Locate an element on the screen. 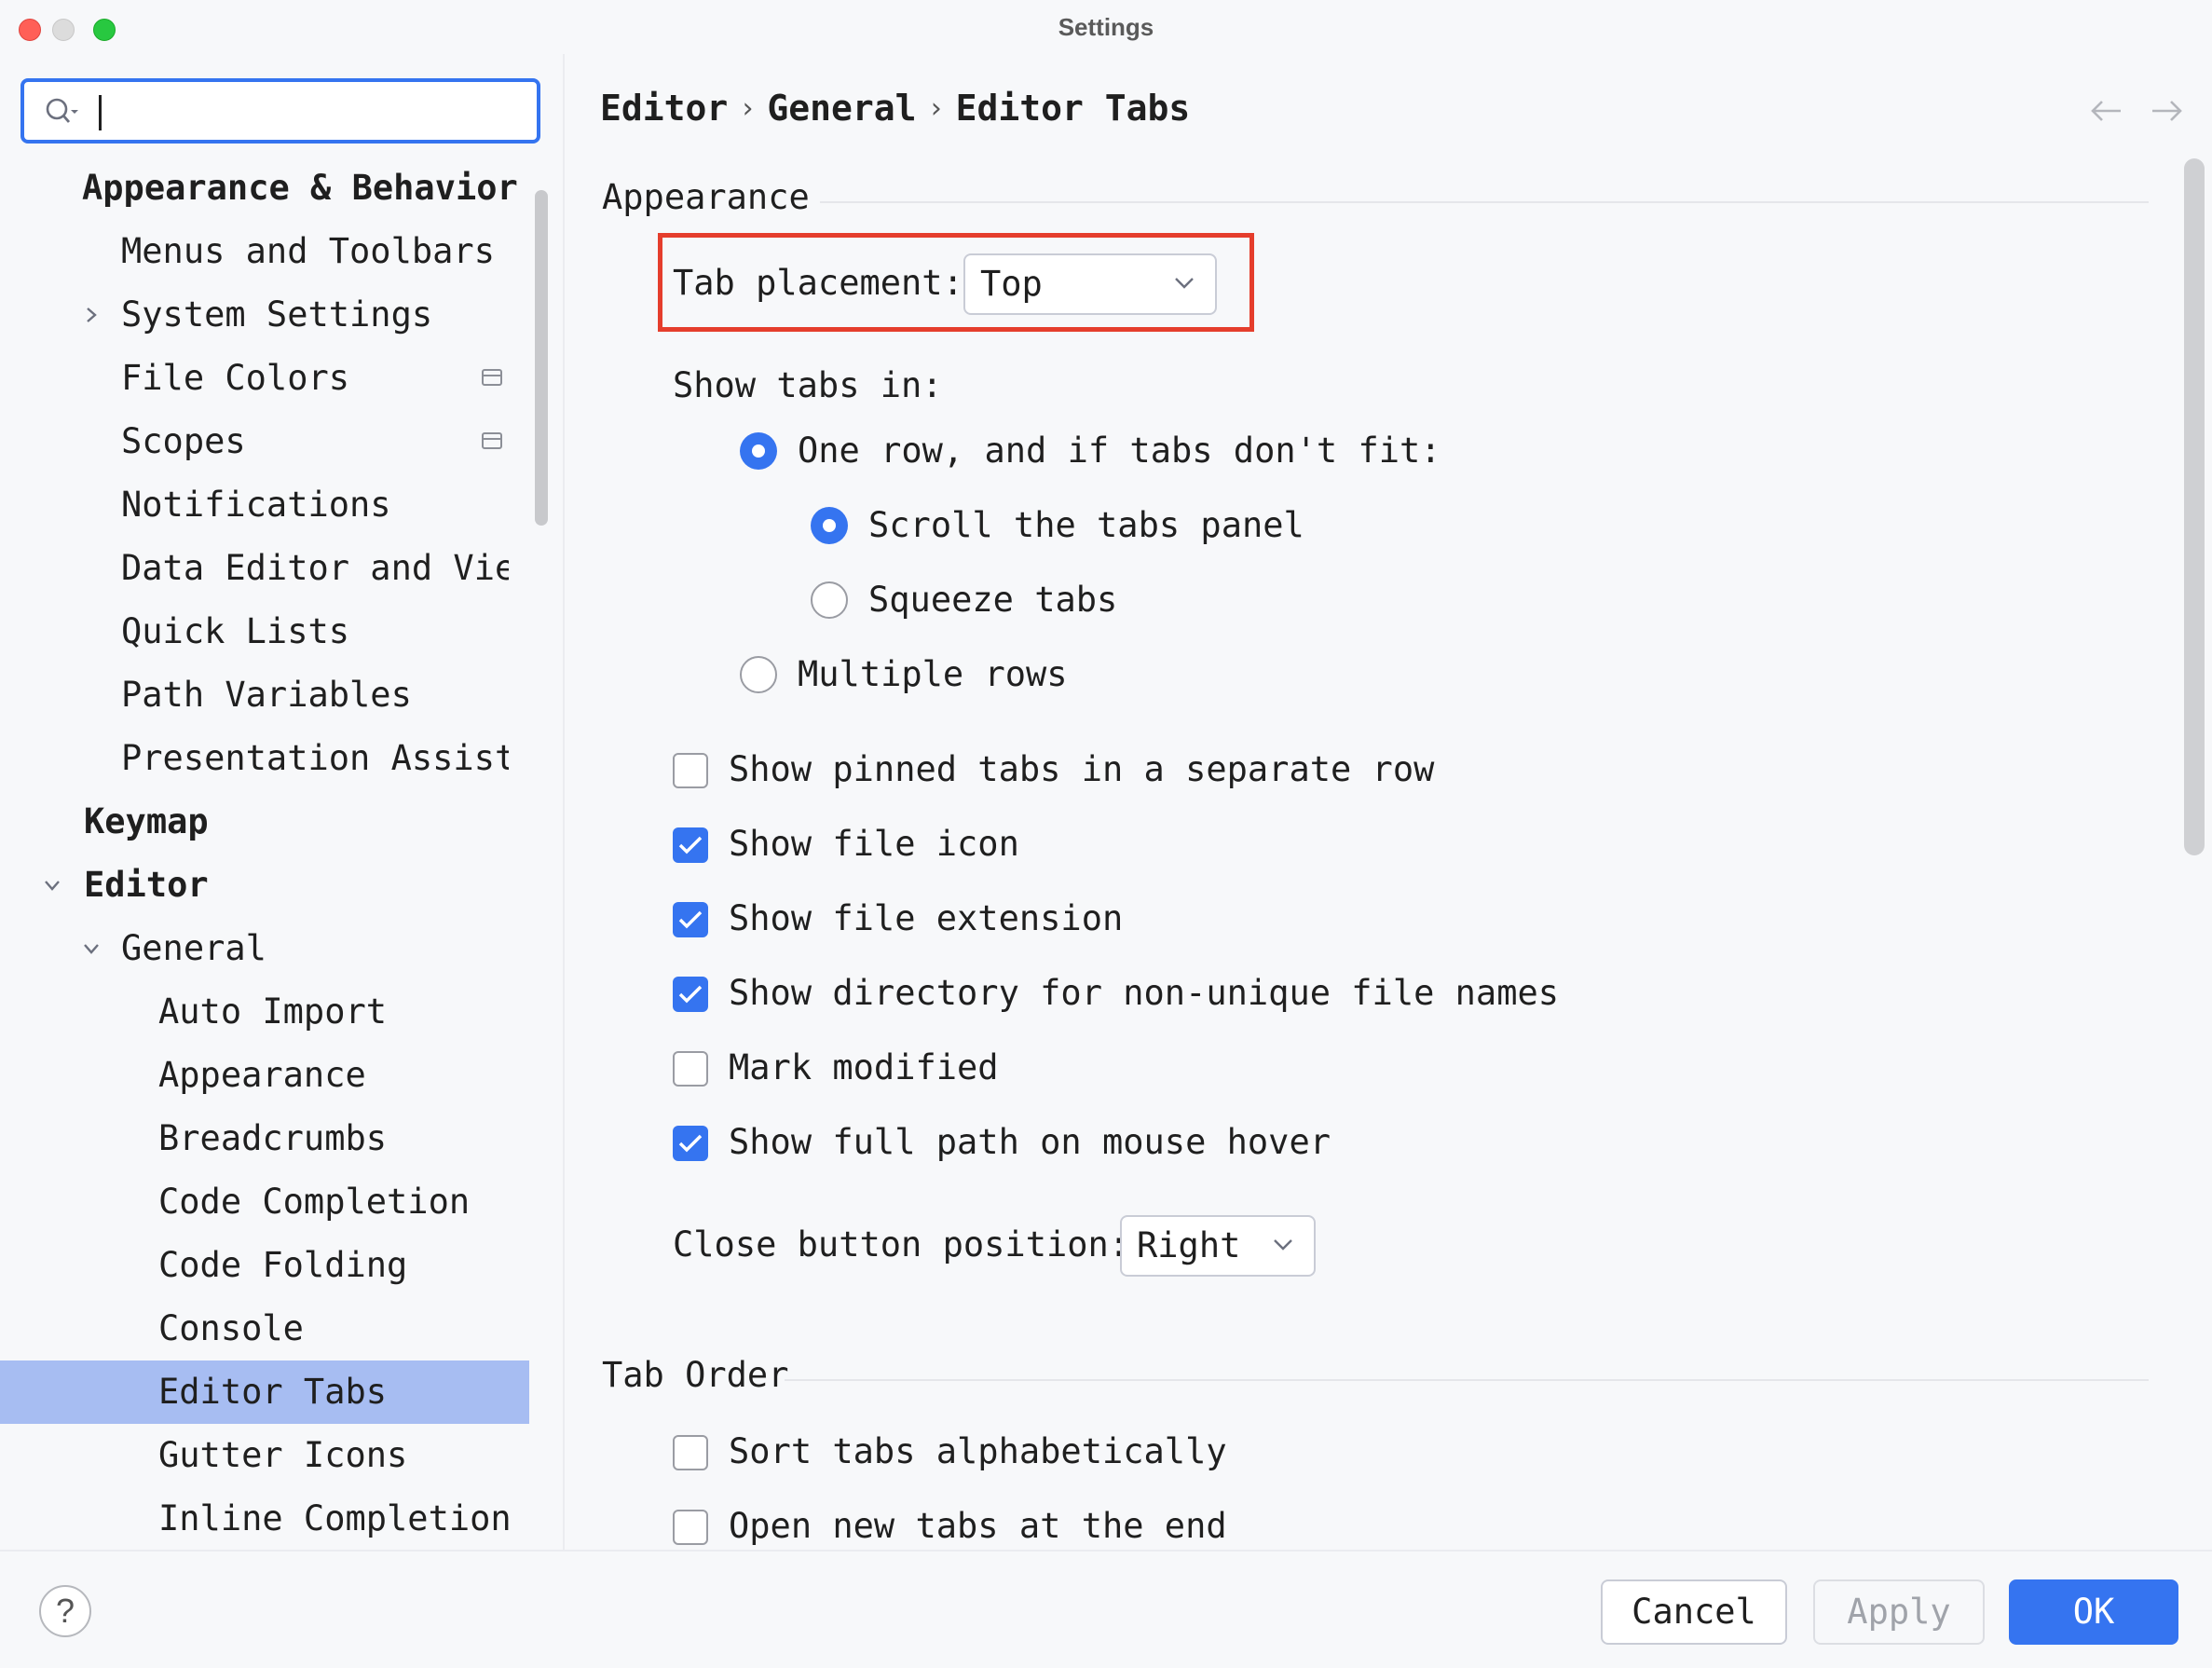  cancel-button: Cancel is located at coordinates (1694, 1612).